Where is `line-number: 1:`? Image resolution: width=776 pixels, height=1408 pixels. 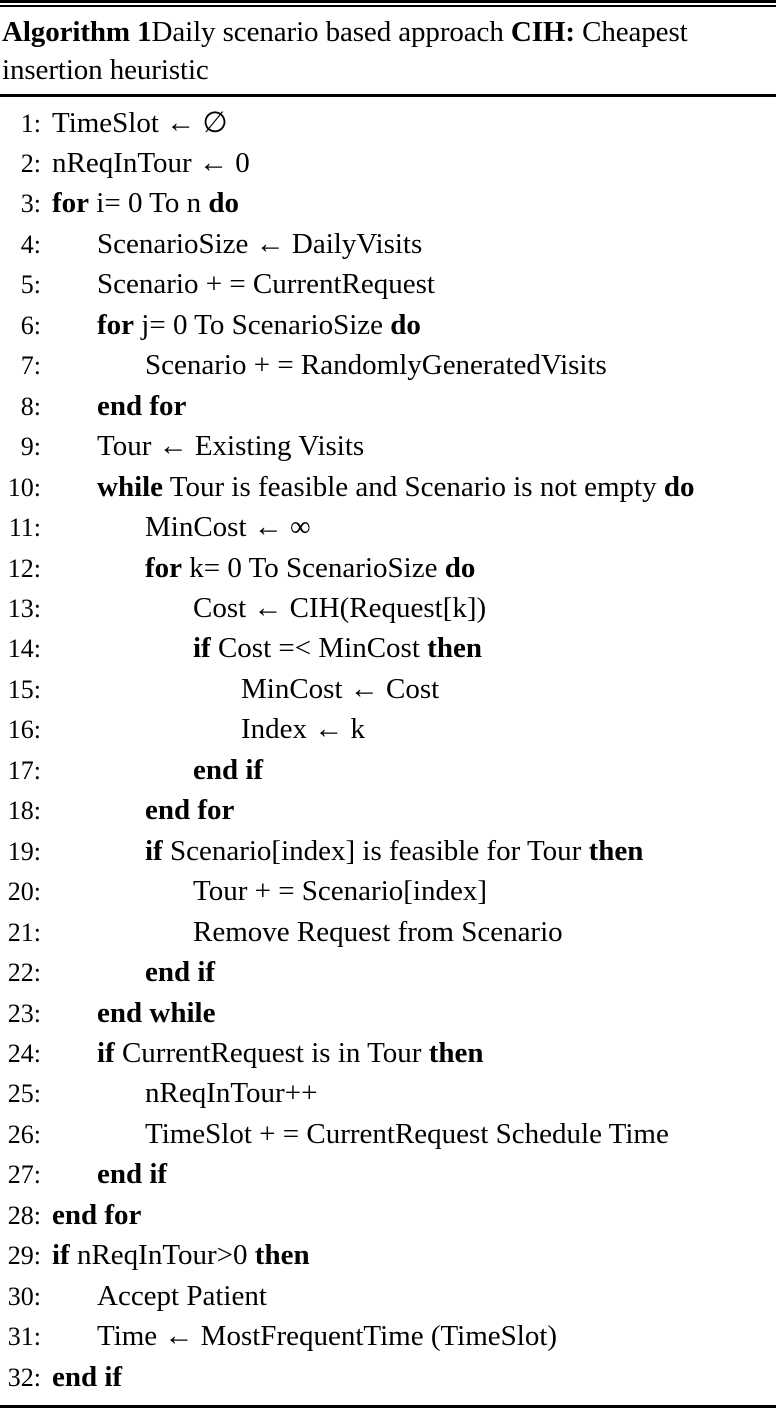
line-number: 1: is located at coordinates (30, 123).